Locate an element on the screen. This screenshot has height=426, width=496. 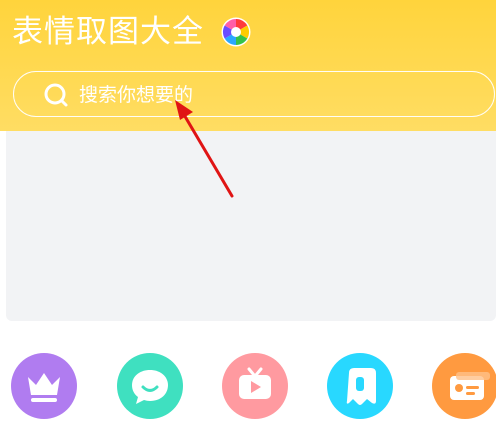
category-card-button is located at coordinates (464, 386).